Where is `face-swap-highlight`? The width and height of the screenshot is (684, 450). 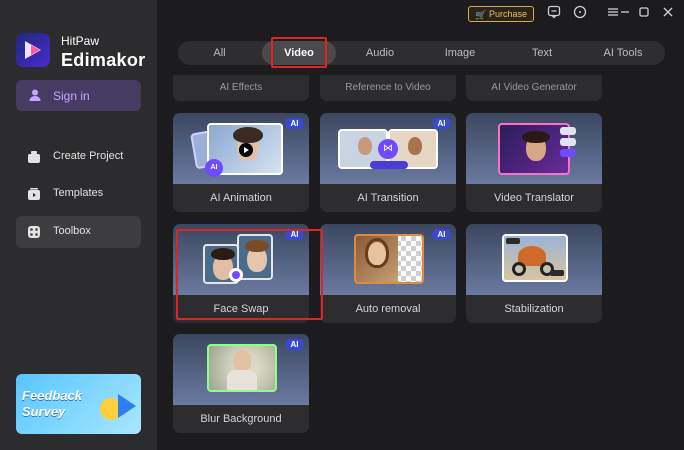 face-swap-highlight is located at coordinates (249, 274).